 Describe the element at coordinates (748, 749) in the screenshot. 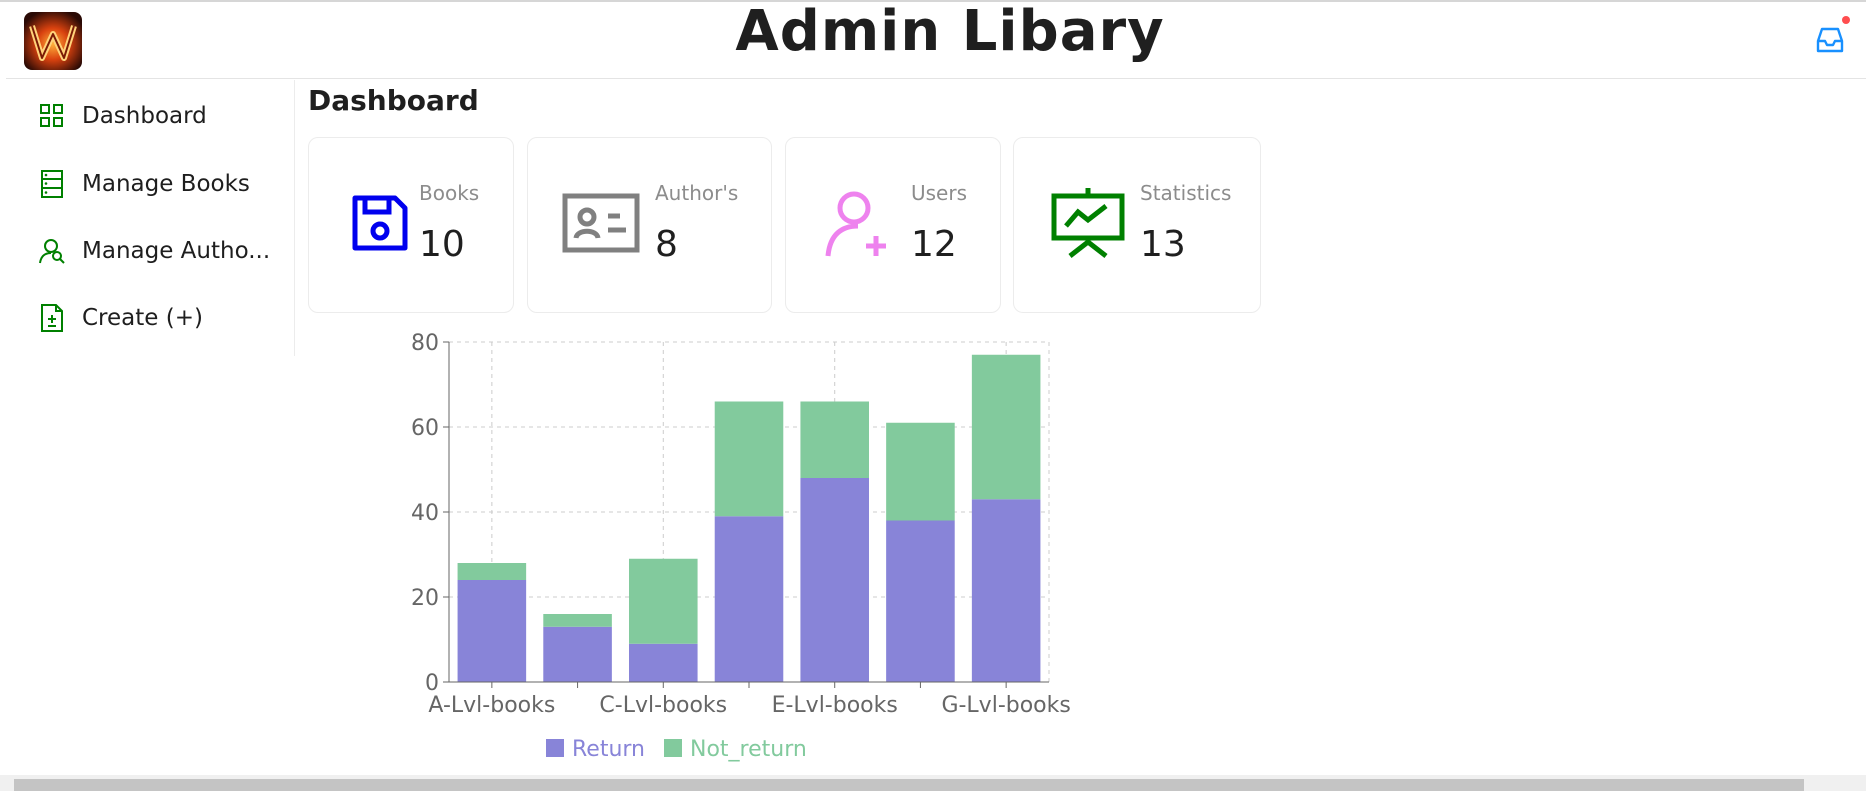

I see `chart-legend-label: Not_return` at that location.